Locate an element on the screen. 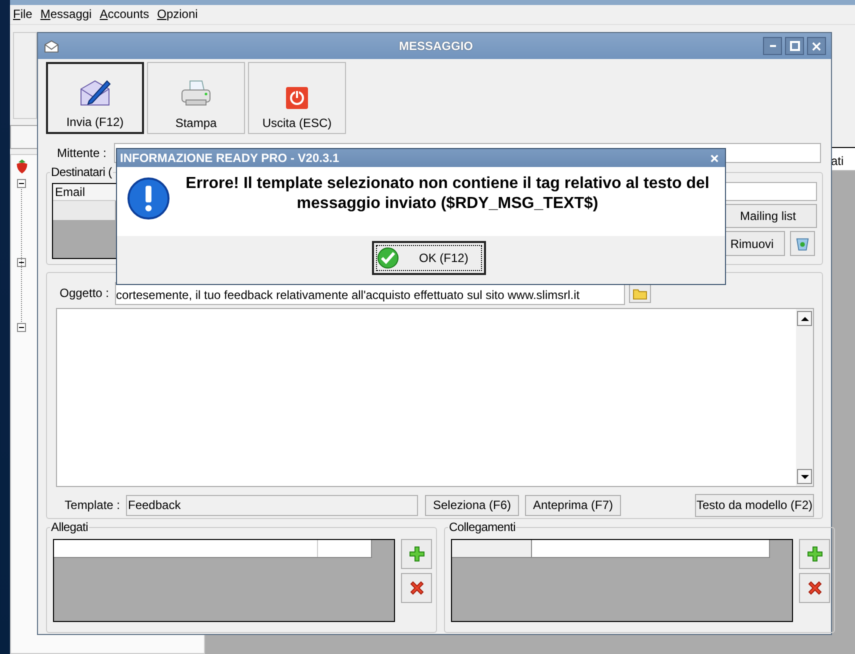 Image resolution: width=855 pixels, height=654 pixels. error-message: Errore! Il template selezionato non contiene il tag relativo al testo del messaggio inviato ($RDY_MSG_TEXT$) is located at coordinates (447, 194).